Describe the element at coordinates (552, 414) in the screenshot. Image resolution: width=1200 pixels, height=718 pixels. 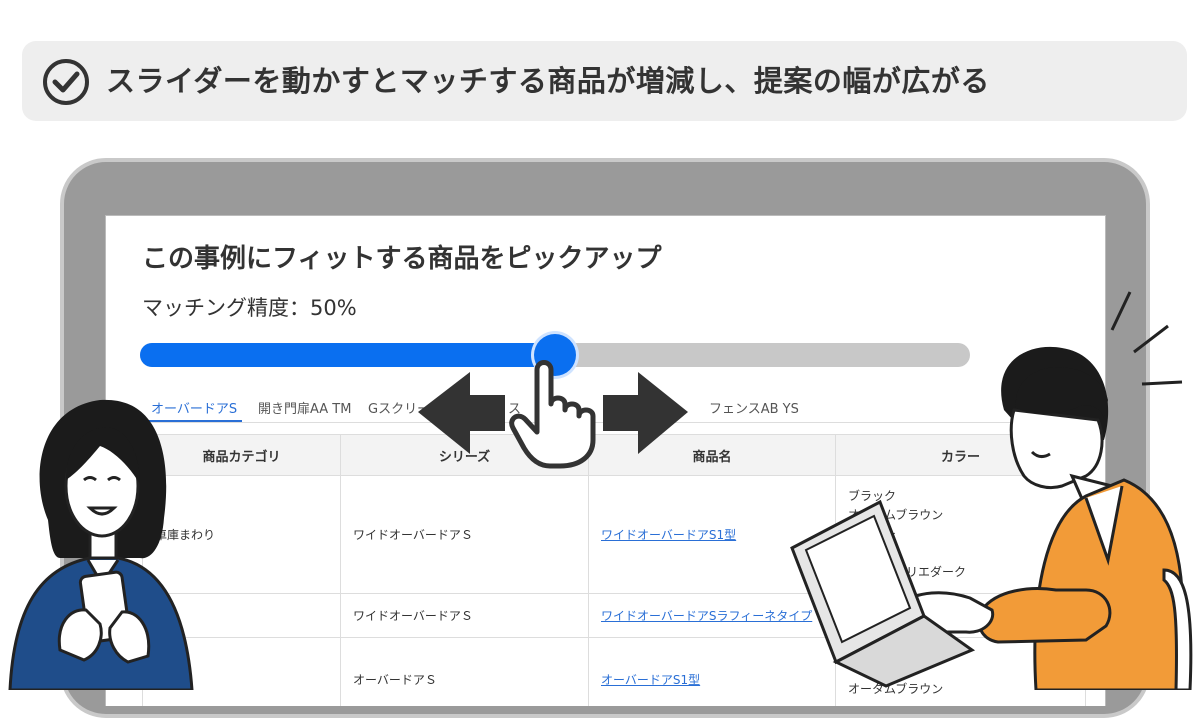
I see `hand-pointer-icon` at that location.